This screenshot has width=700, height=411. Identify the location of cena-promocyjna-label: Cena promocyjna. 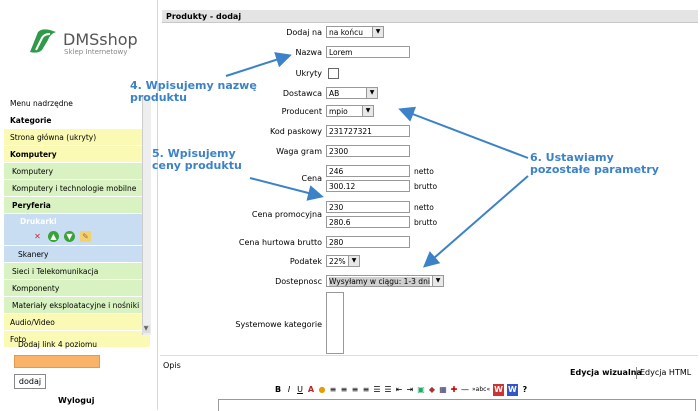
(286, 214).